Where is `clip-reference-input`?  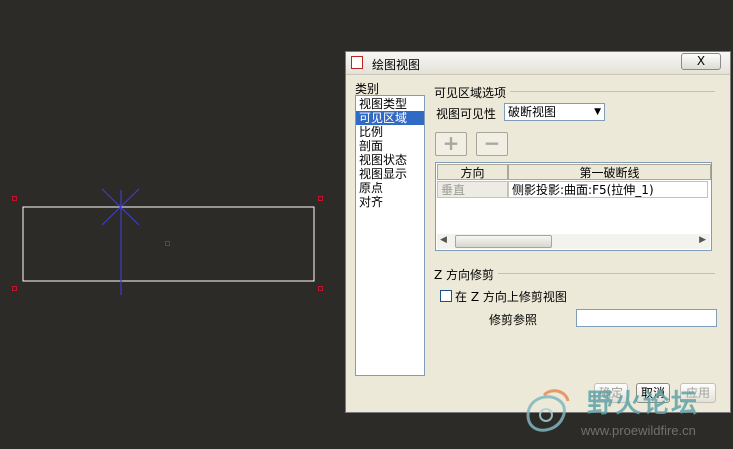
clip-reference-input is located at coordinates (646, 318).